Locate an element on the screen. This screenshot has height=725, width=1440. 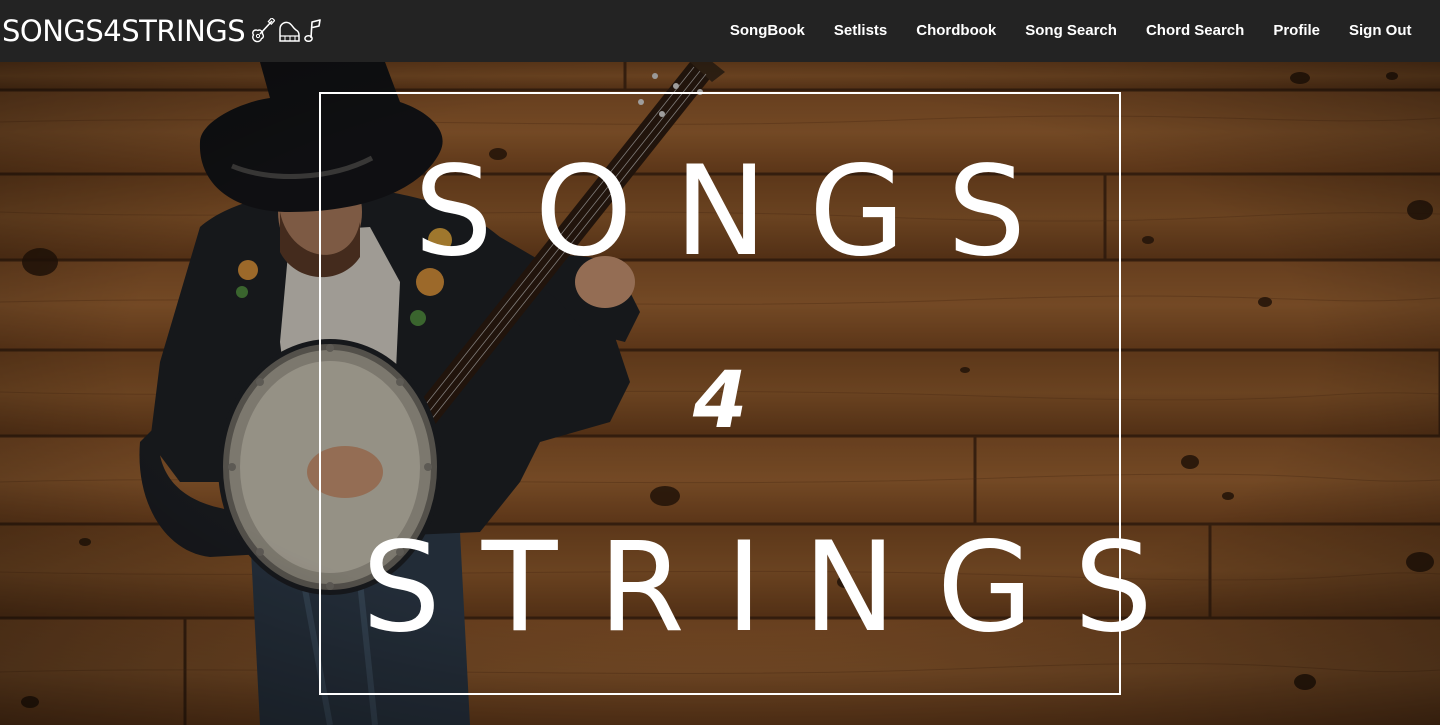
music-note-icon is located at coordinates (313, 31).